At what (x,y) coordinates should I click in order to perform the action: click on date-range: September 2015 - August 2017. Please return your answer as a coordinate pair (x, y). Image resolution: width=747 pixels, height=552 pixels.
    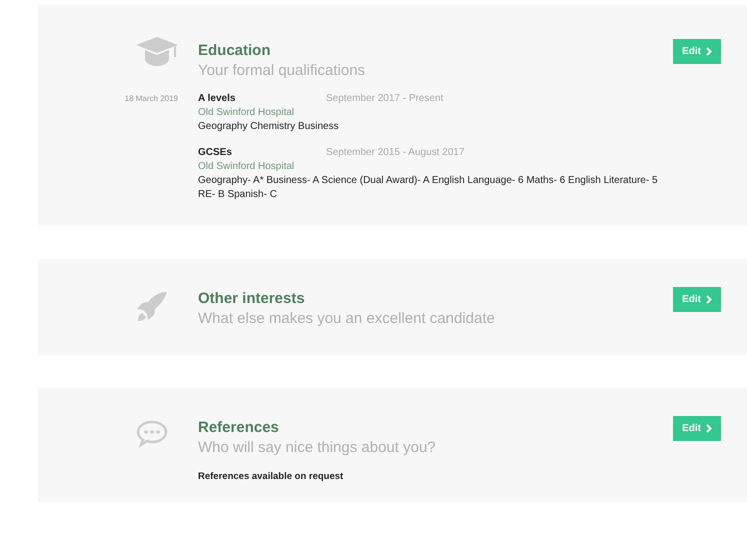
    Looking at the image, I should click on (395, 153).